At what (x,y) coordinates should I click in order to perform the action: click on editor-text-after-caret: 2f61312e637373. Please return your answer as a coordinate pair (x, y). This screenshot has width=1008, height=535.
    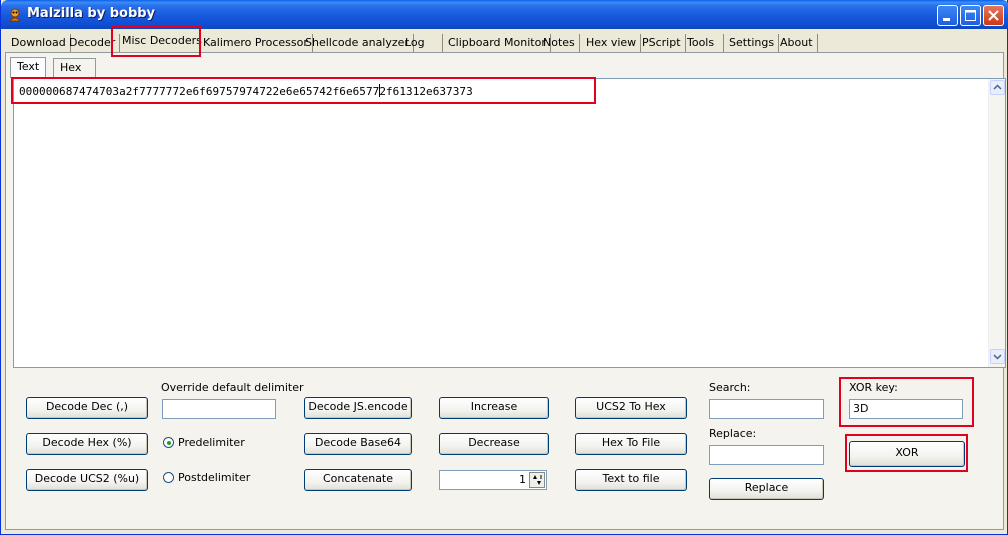
    Looking at the image, I should click on (426, 91).